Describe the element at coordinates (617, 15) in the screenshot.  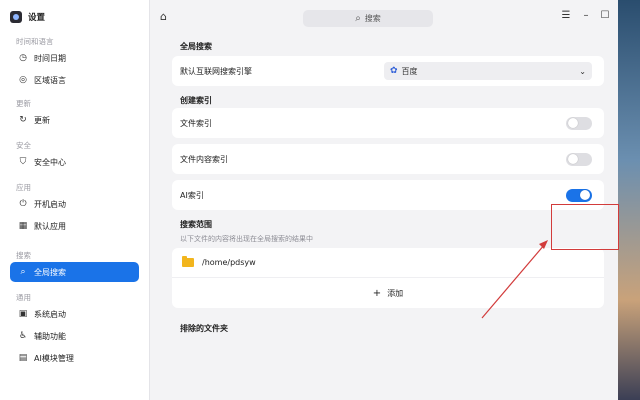
I see `close-icon: ✕` at that location.